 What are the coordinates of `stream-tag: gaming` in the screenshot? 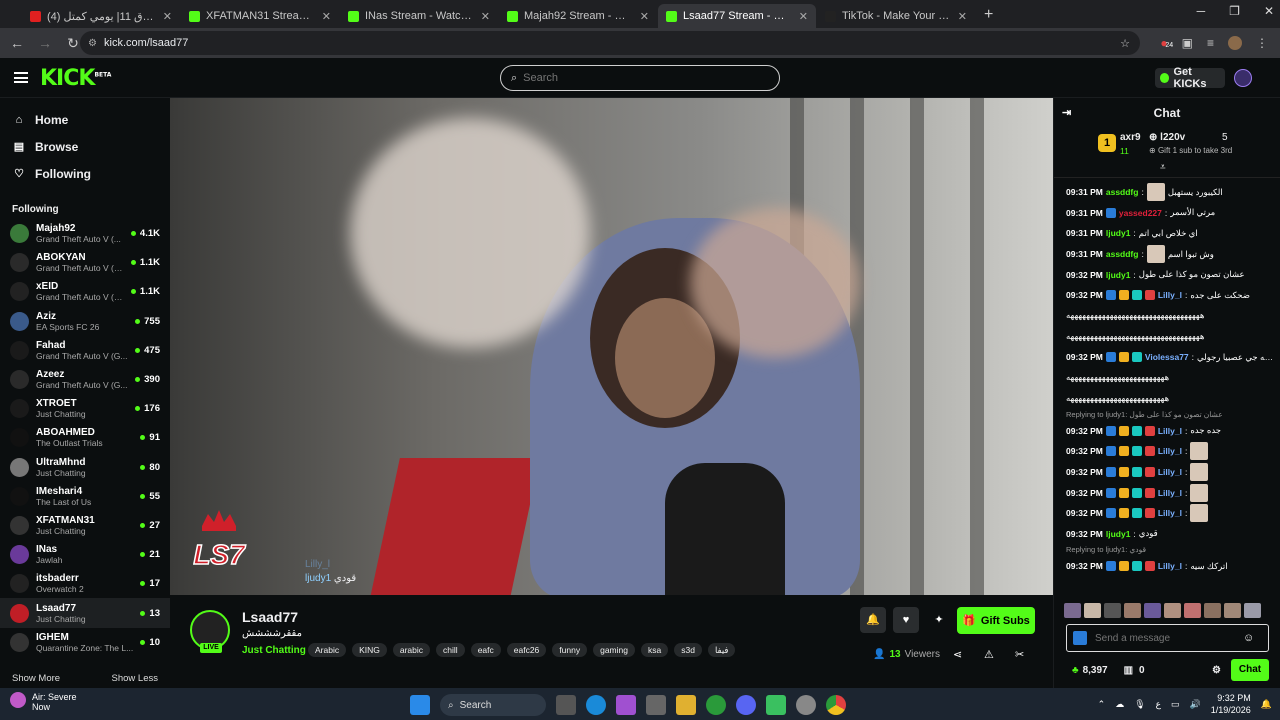 It's located at (614, 650).